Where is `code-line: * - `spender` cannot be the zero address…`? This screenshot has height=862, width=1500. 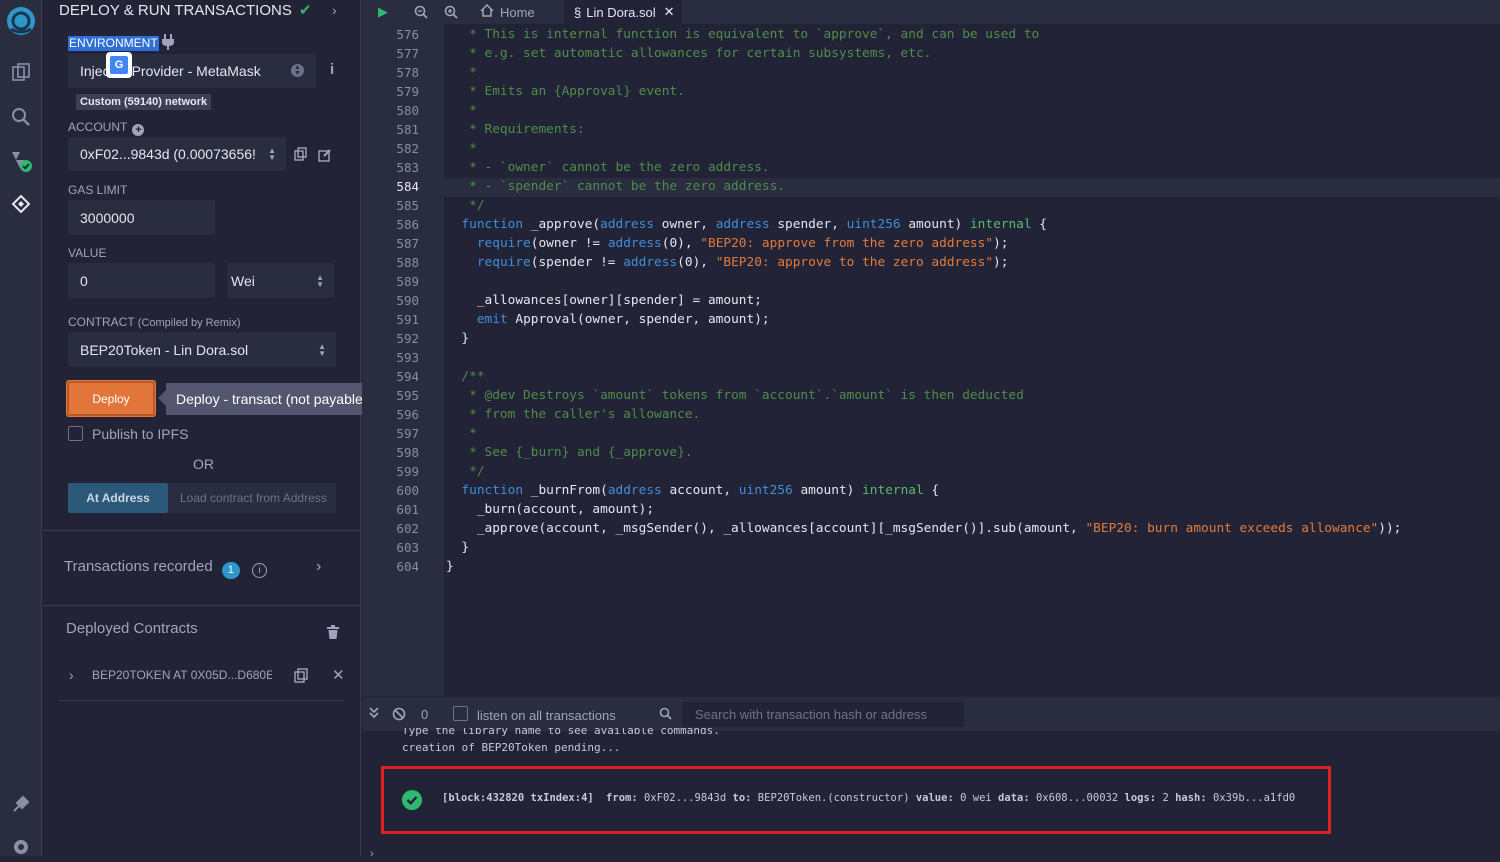 code-line: * - `spender` cannot be the zero address… is located at coordinates (615, 186).